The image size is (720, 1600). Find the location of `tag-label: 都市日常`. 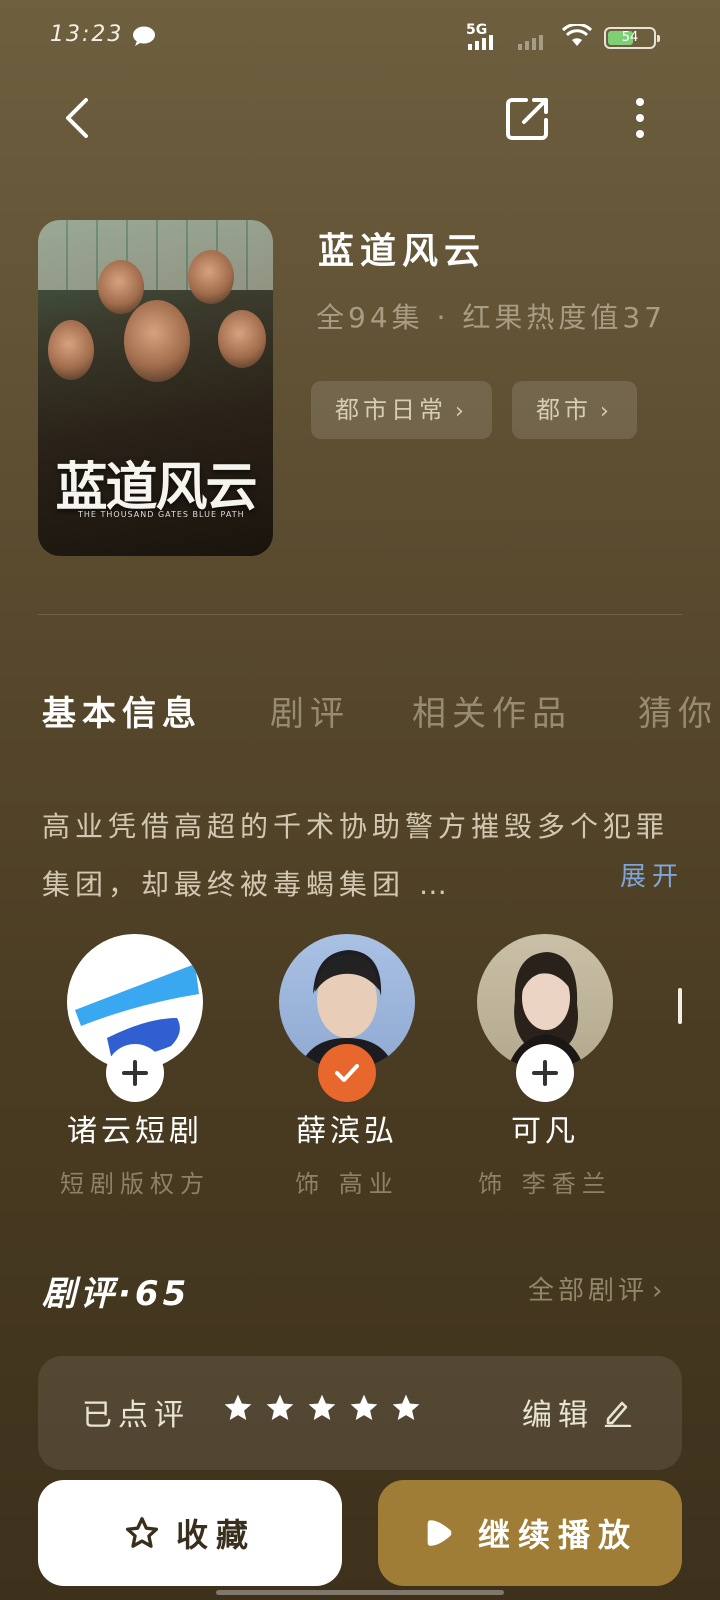

tag-label: 都市日常 is located at coordinates (391, 410).